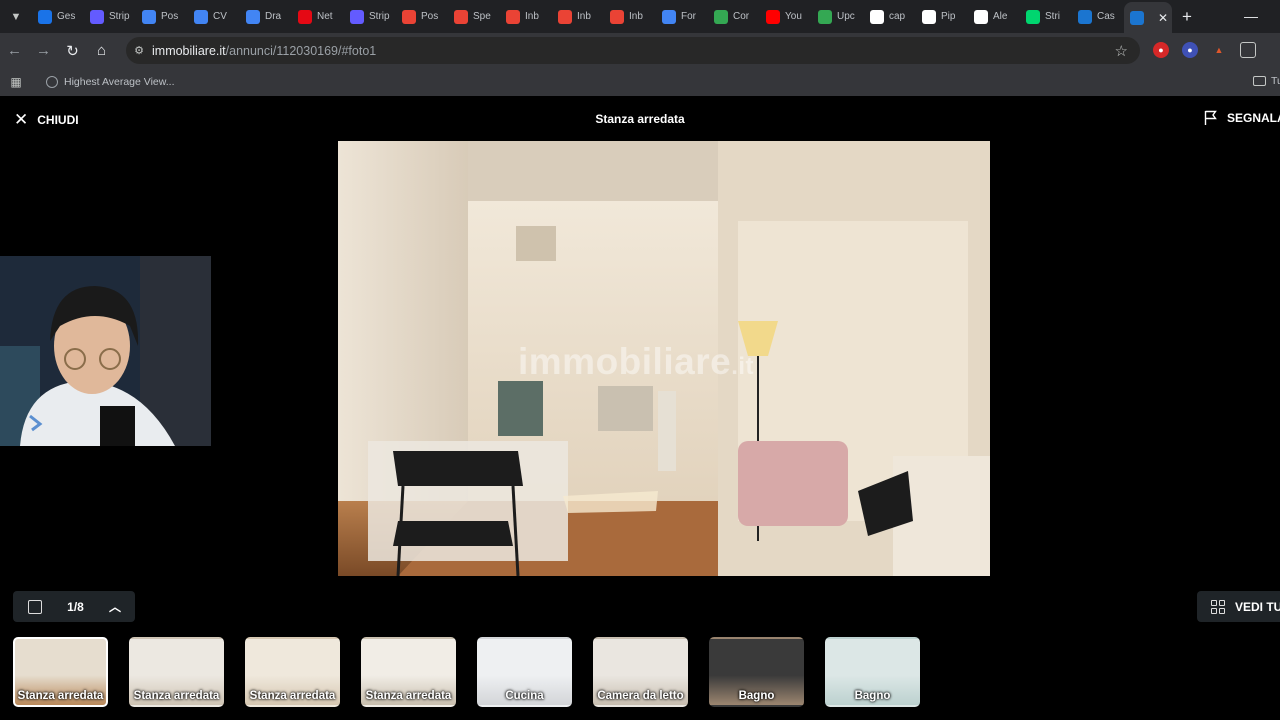 The width and height of the screenshot is (1280, 720). Describe the element at coordinates (1218, 606) in the screenshot. I see `grid-icon` at that location.